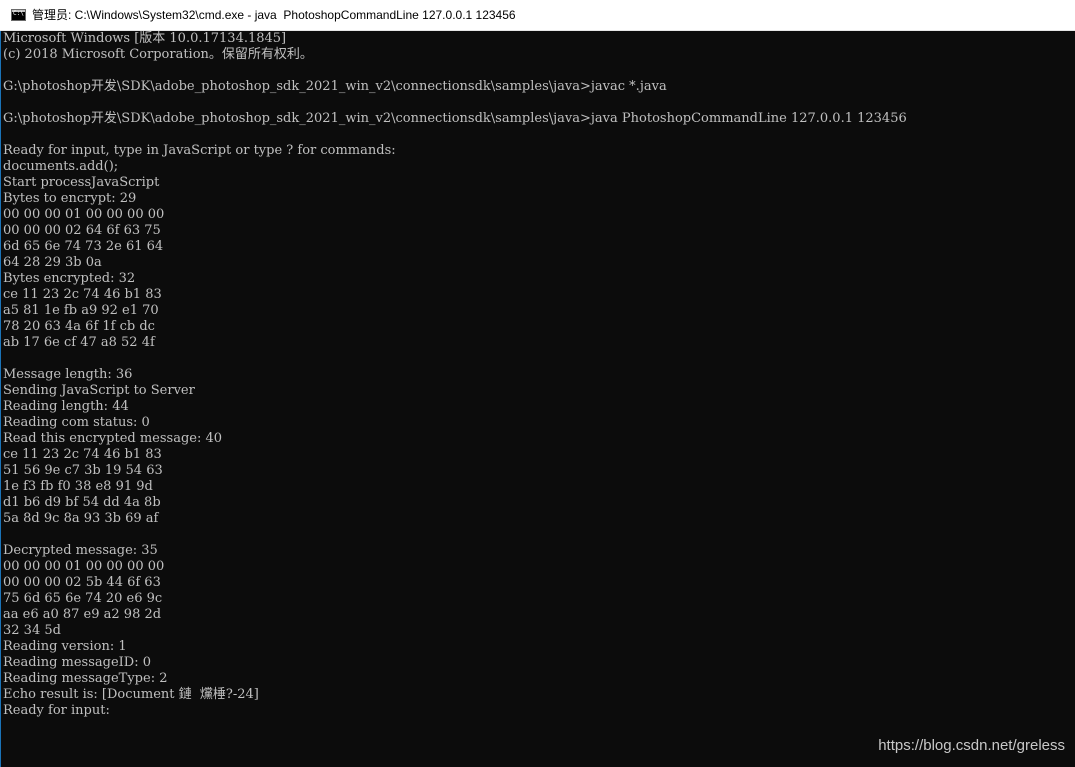 Image resolution: width=1075 pixels, height=767 pixels. What do you see at coordinates (52, 262) in the screenshot?
I see `console-line: 64 28 29 3b 0a` at bounding box center [52, 262].